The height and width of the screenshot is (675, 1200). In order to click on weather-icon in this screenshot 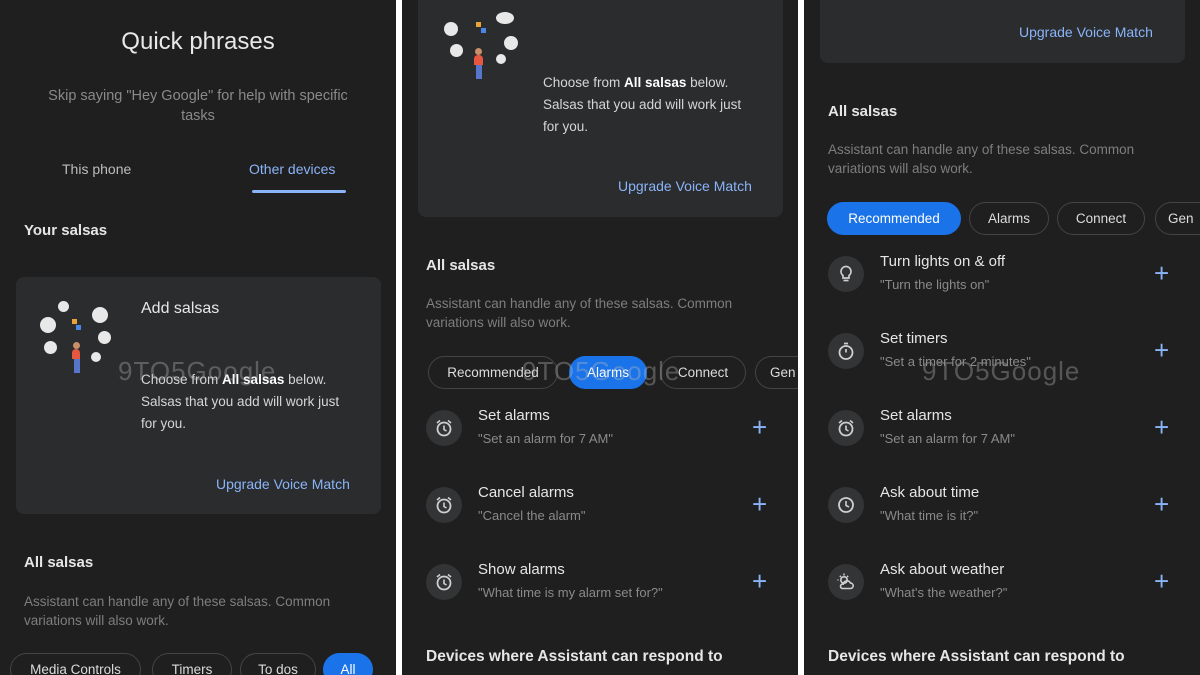, I will do `click(846, 582)`.